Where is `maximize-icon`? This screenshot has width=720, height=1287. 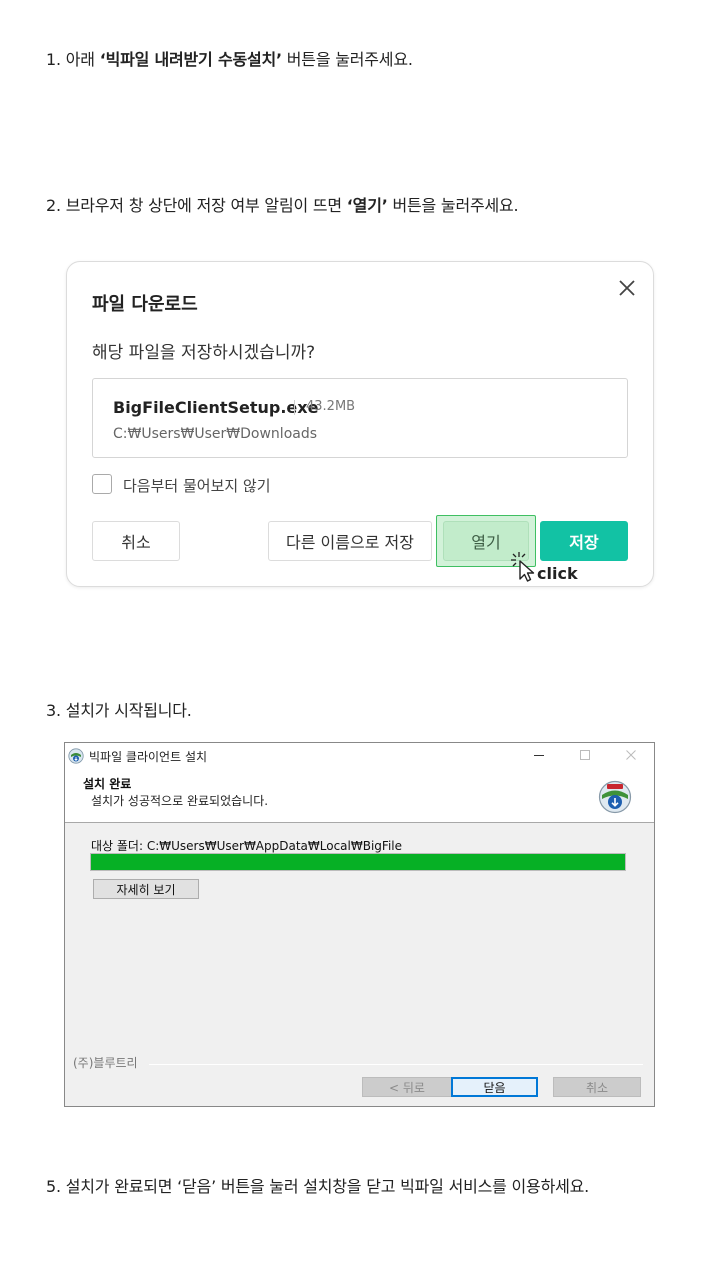
maximize-icon is located at coordinates (585, 755).